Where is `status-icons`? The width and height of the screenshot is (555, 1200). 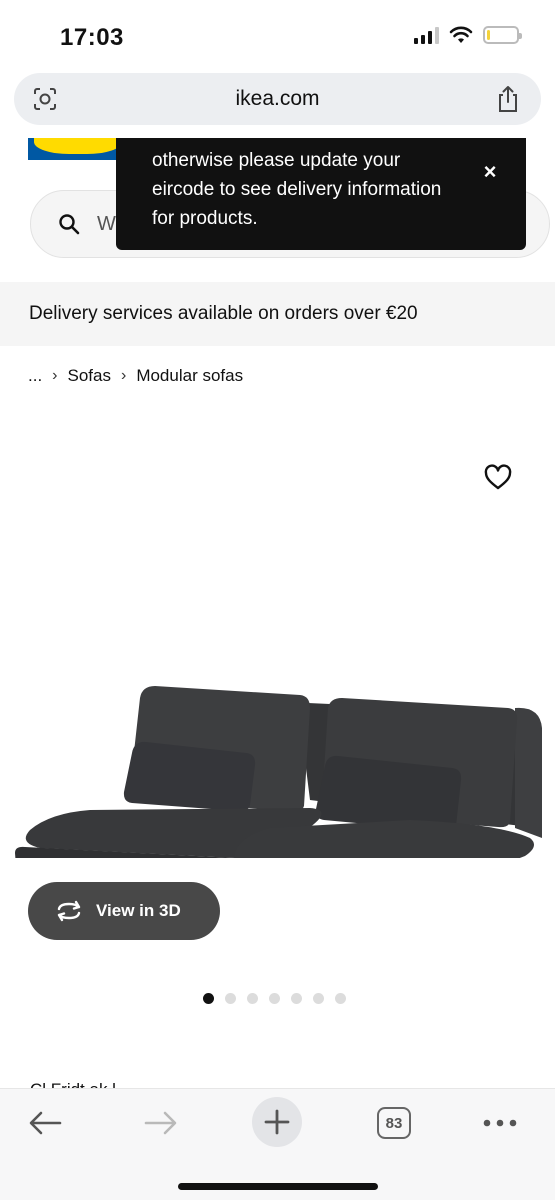 status-icons is located at coordinates (468, 35).